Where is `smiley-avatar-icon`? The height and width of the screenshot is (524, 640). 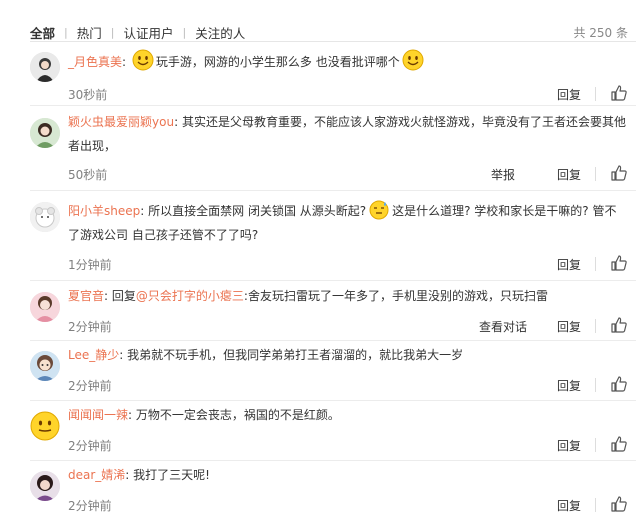 smiley-avatar-icon is located at coordinates (45, 426).